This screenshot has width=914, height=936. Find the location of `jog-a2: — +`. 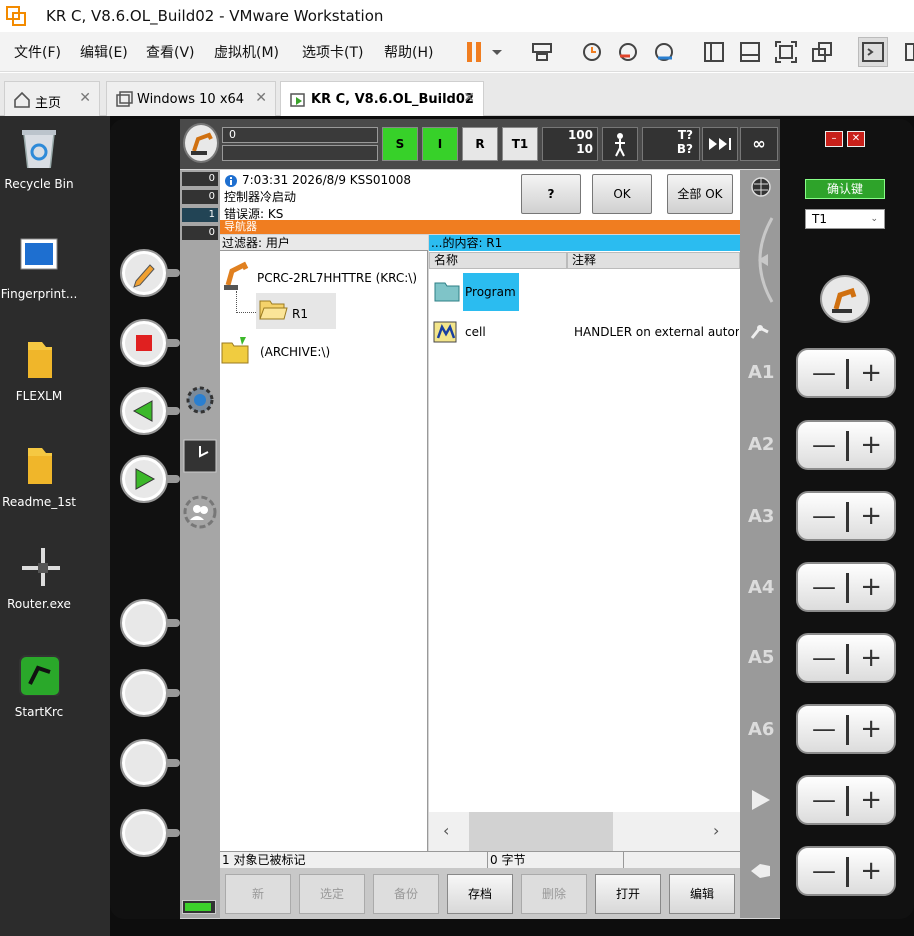

jog-a2: — + is located at coordinates (846, 445).